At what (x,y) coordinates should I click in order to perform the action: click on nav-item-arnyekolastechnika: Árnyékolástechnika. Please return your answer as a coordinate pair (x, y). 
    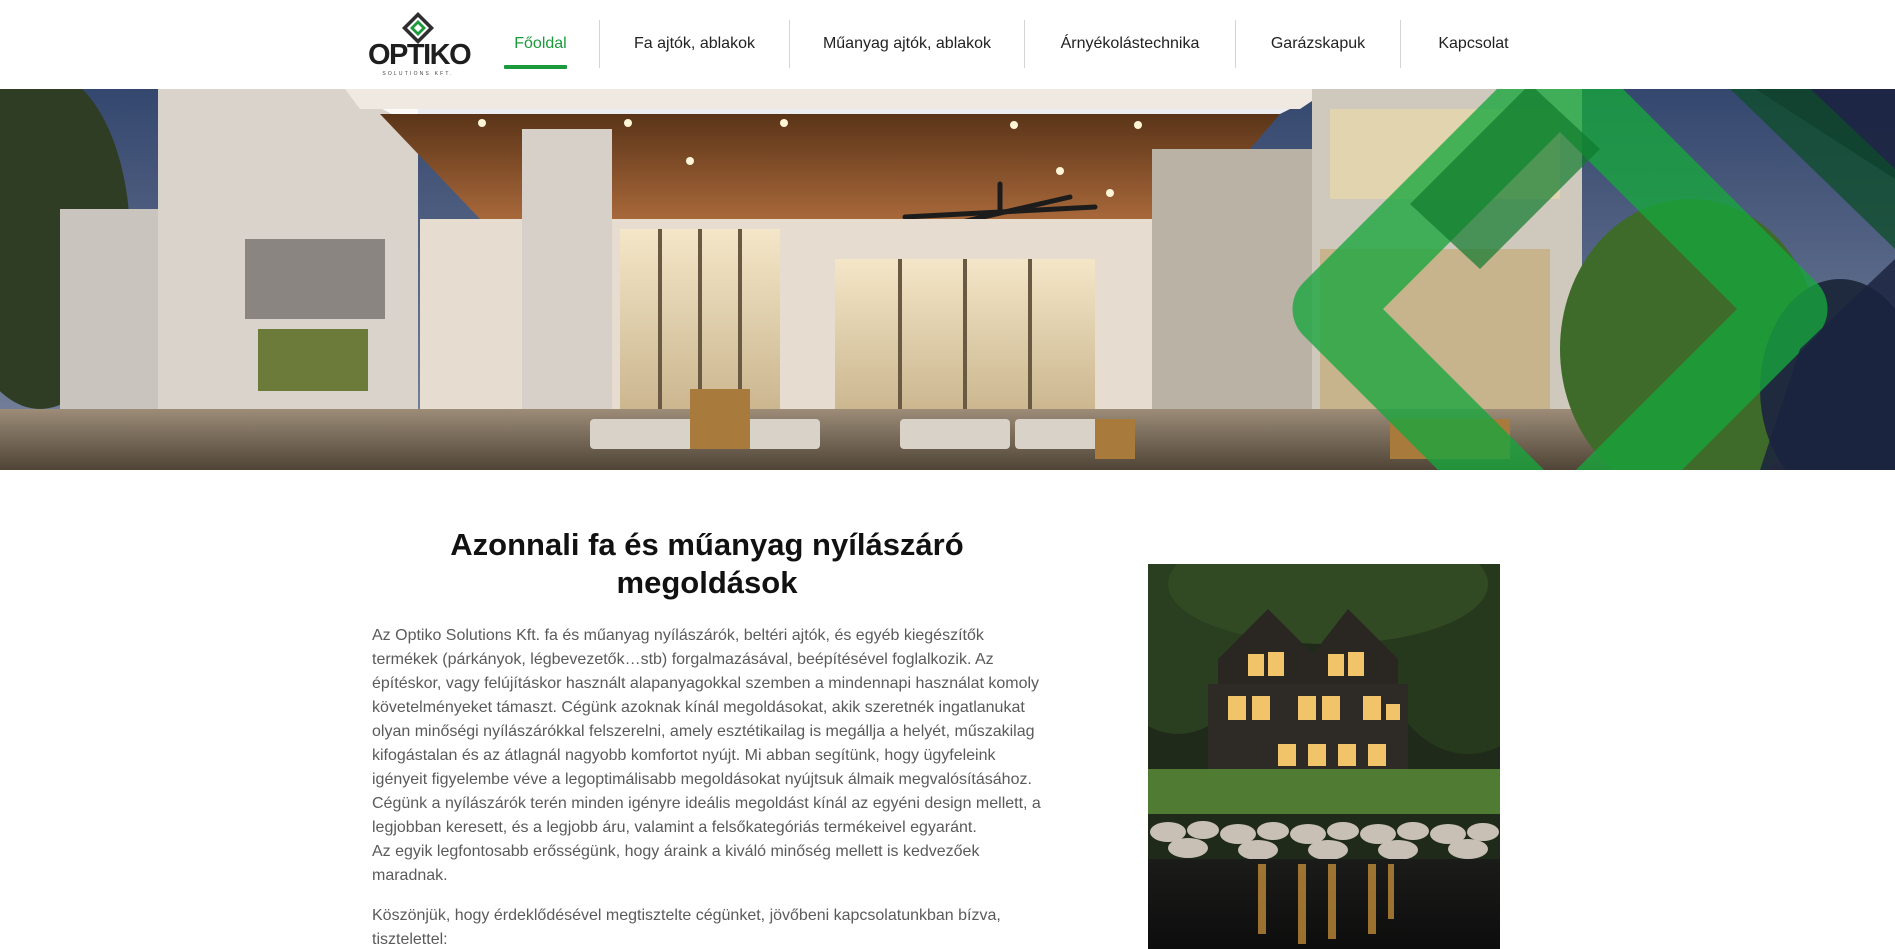
    Looking at the image, I should click on (1129, 44).